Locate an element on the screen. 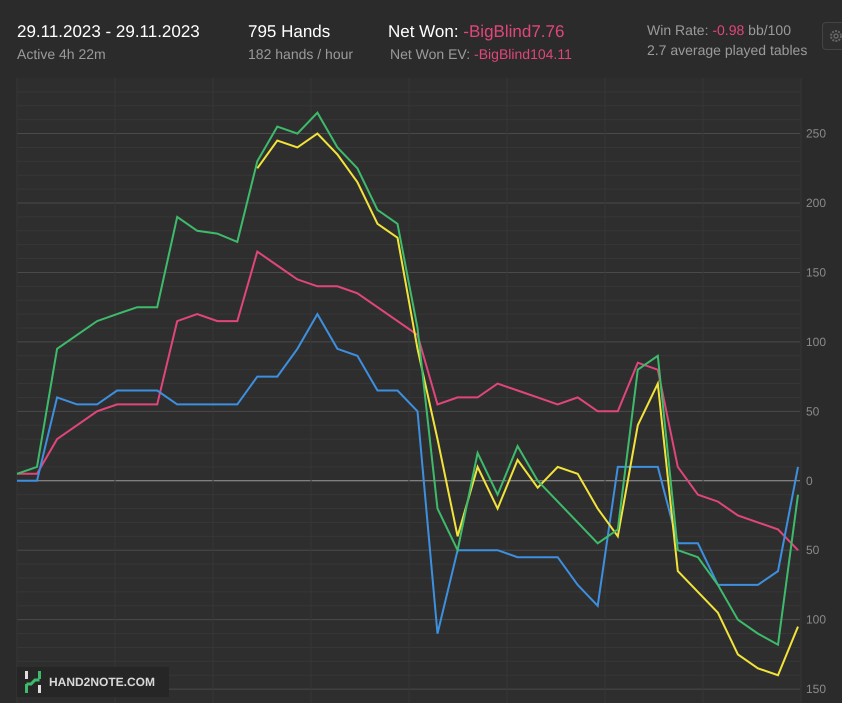 Image resolution: width=842 pixels, height=703 pixels. average-tables: 2.7 average played tables is located at coordinates (737, 50).